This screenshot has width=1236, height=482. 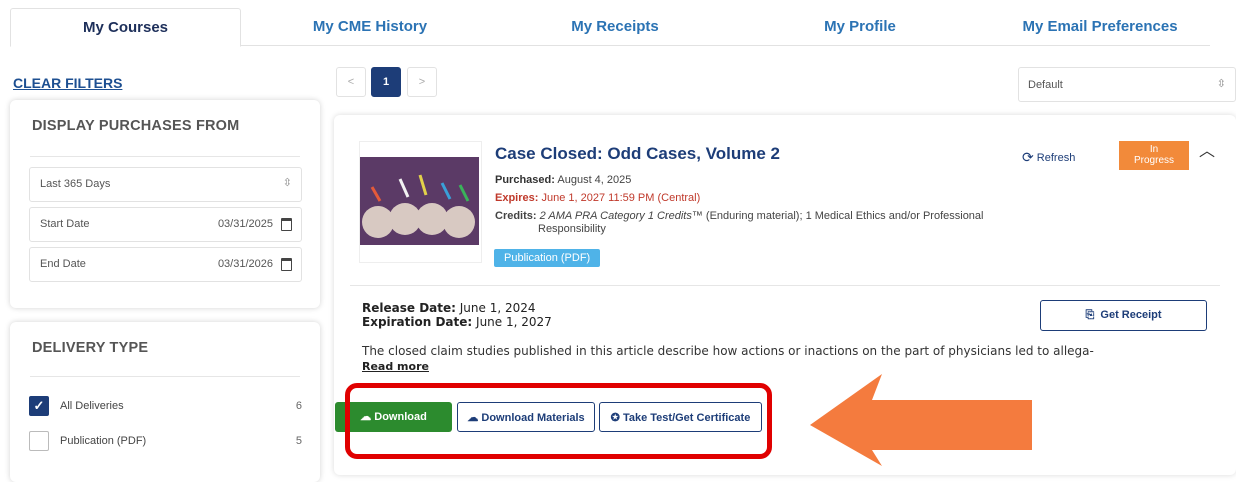 I want to click on end-date-value: 03/31/2026, so click(x=245, y=264).